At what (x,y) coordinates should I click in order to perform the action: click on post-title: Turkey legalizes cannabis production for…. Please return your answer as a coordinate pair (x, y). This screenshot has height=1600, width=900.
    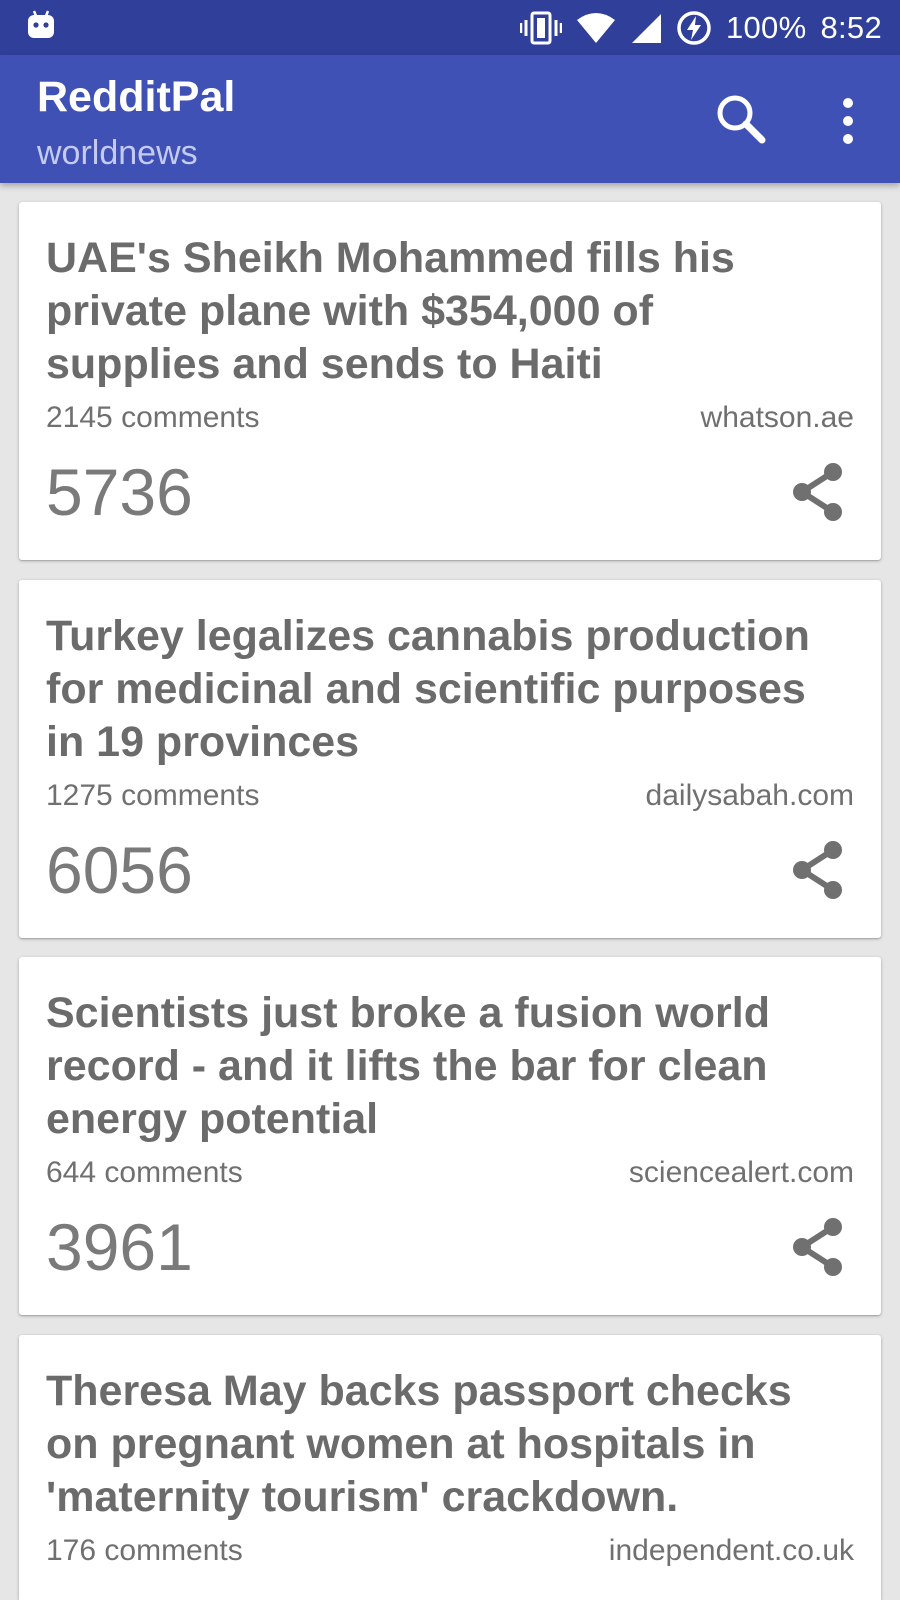
    Looking at the image, I should click on (441, 689).